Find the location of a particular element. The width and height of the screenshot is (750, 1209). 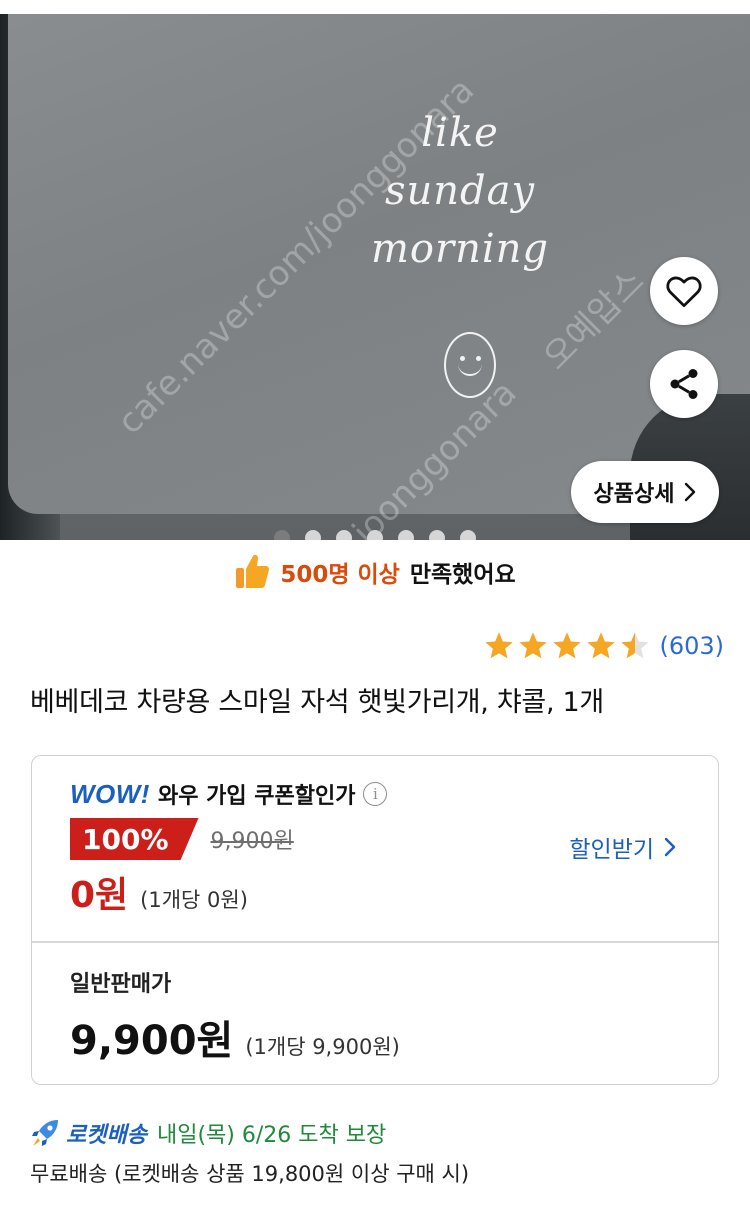

wow-coupon-header: WOW! 와우 가입 쿠폰할인가 i is located at coordinates (229, 794).